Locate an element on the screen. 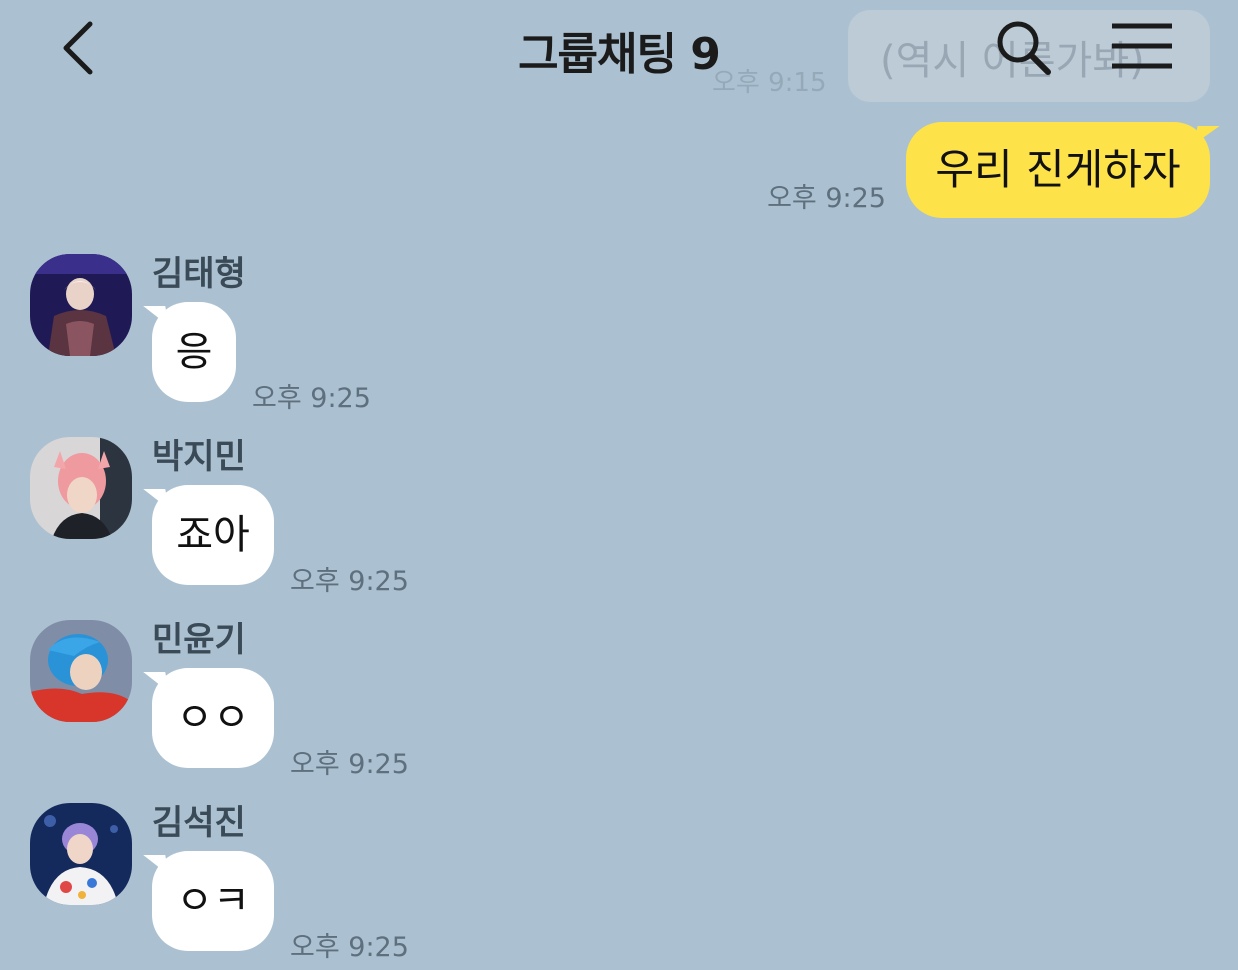 This screenshot has width=1238, height=970. sender-name: 민윤기 is located at coordinates (199, 640).